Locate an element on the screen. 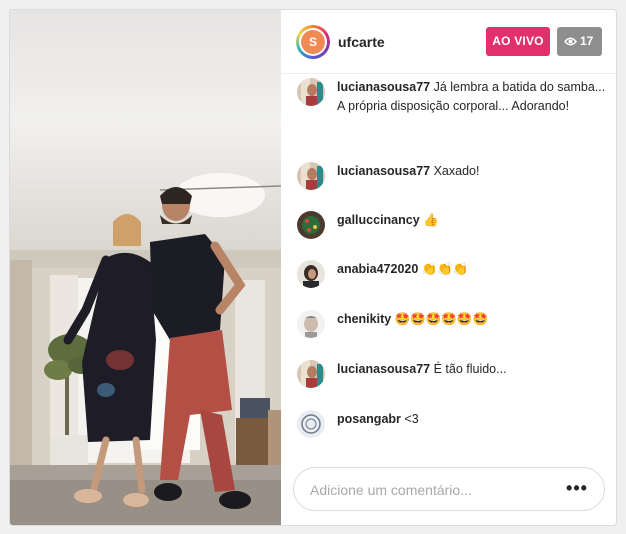  eye-icon is located at coordinates (570, 41).